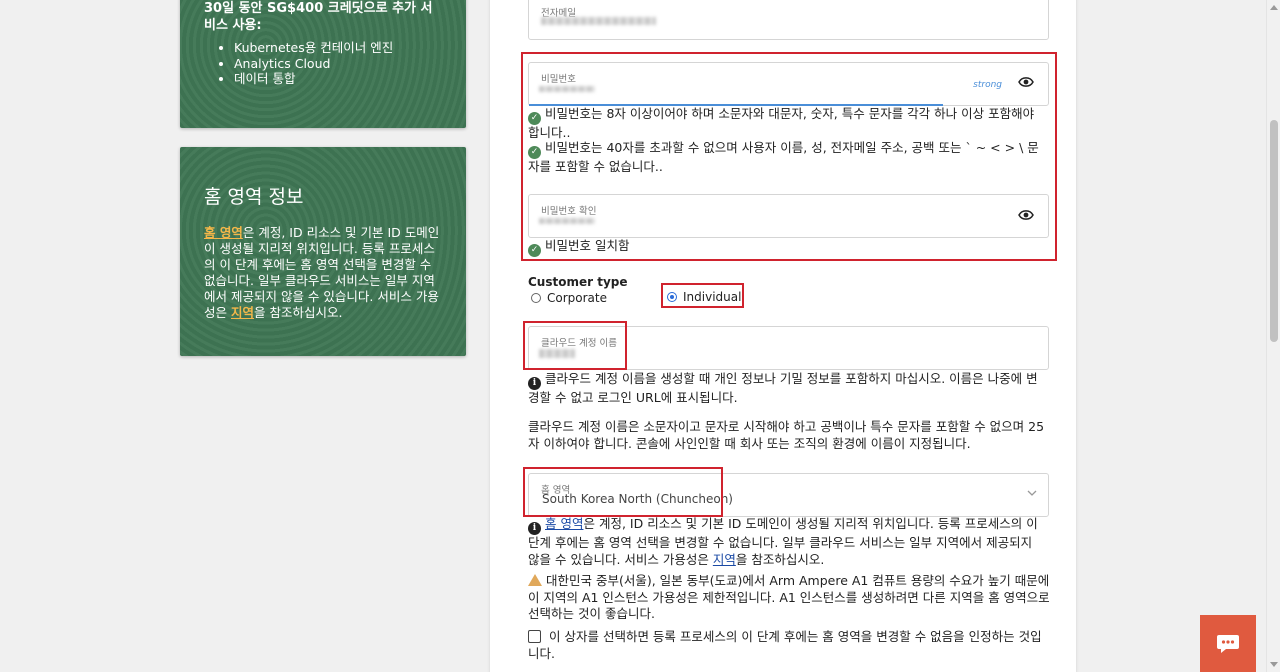  What do you see at coordinates (1274, 7) in the screenshot?
I see `scroll-up-icon` at bounding box center [1274, 7].